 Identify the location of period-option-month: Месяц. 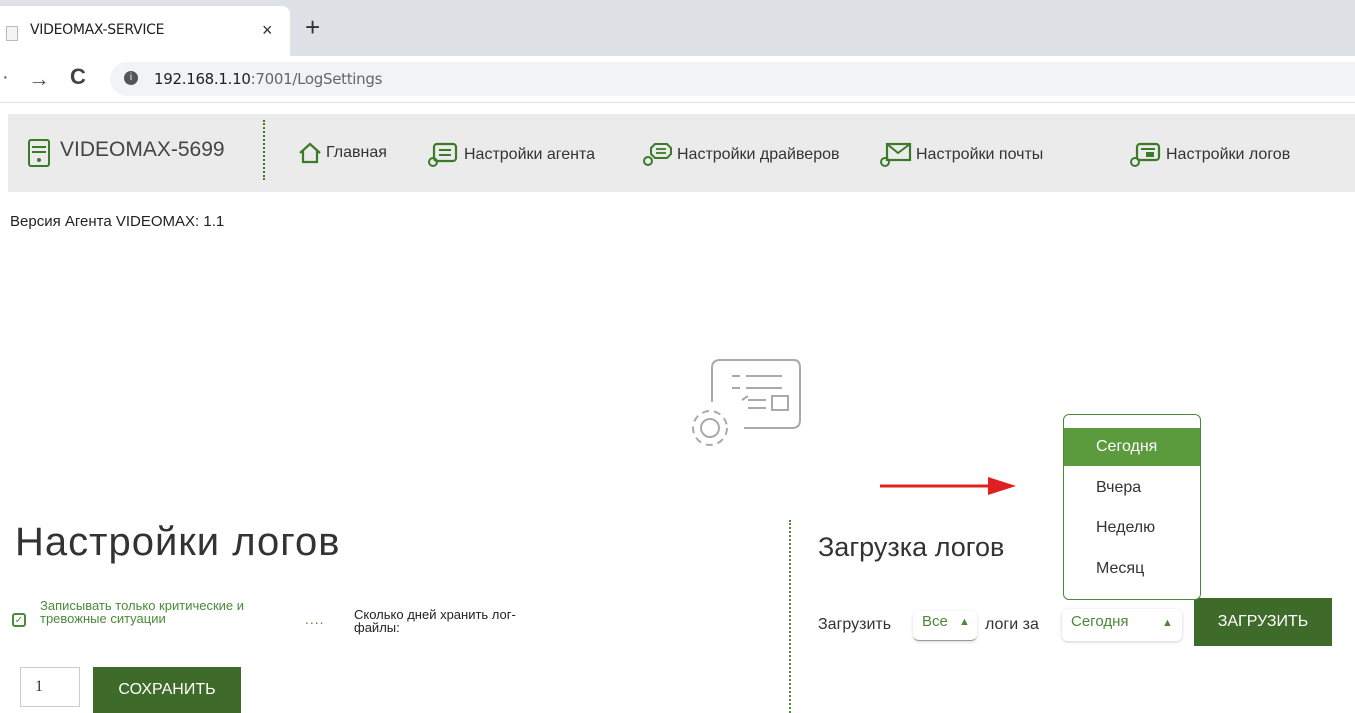
(1132, 569).